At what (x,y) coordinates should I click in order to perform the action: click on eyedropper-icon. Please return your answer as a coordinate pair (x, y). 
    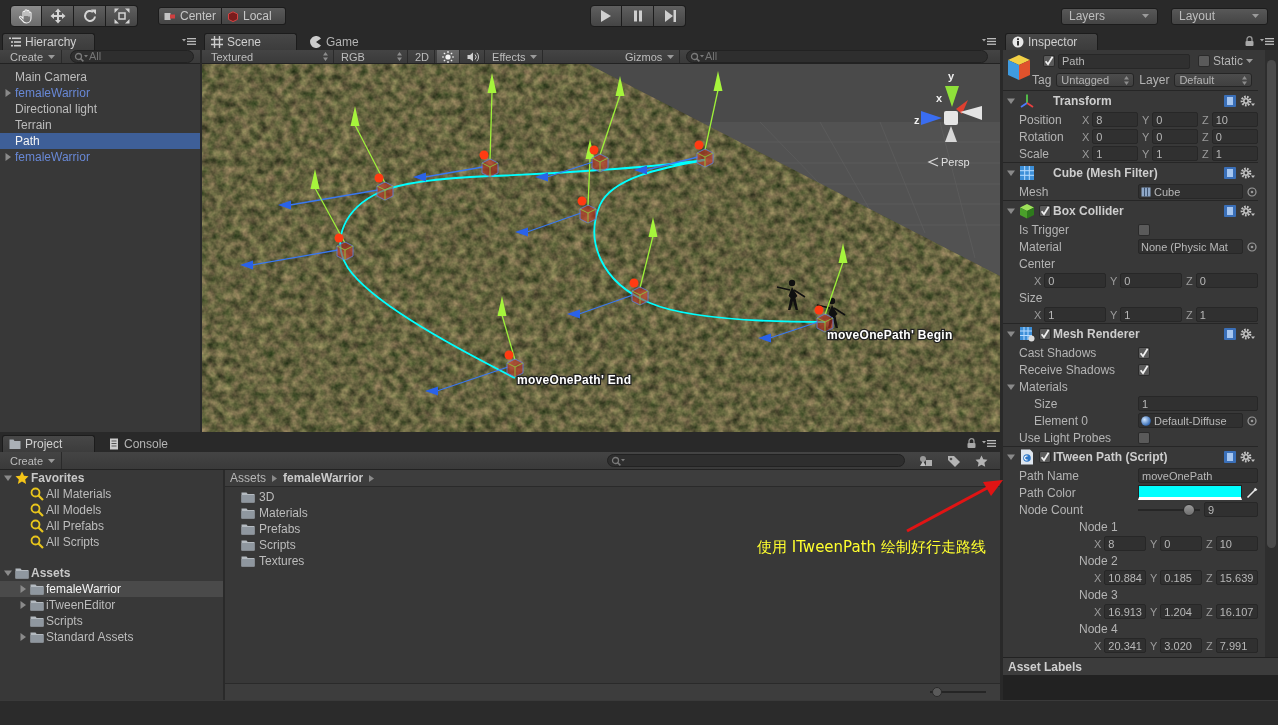
    Looking at the image, I should click on (1252, 492).